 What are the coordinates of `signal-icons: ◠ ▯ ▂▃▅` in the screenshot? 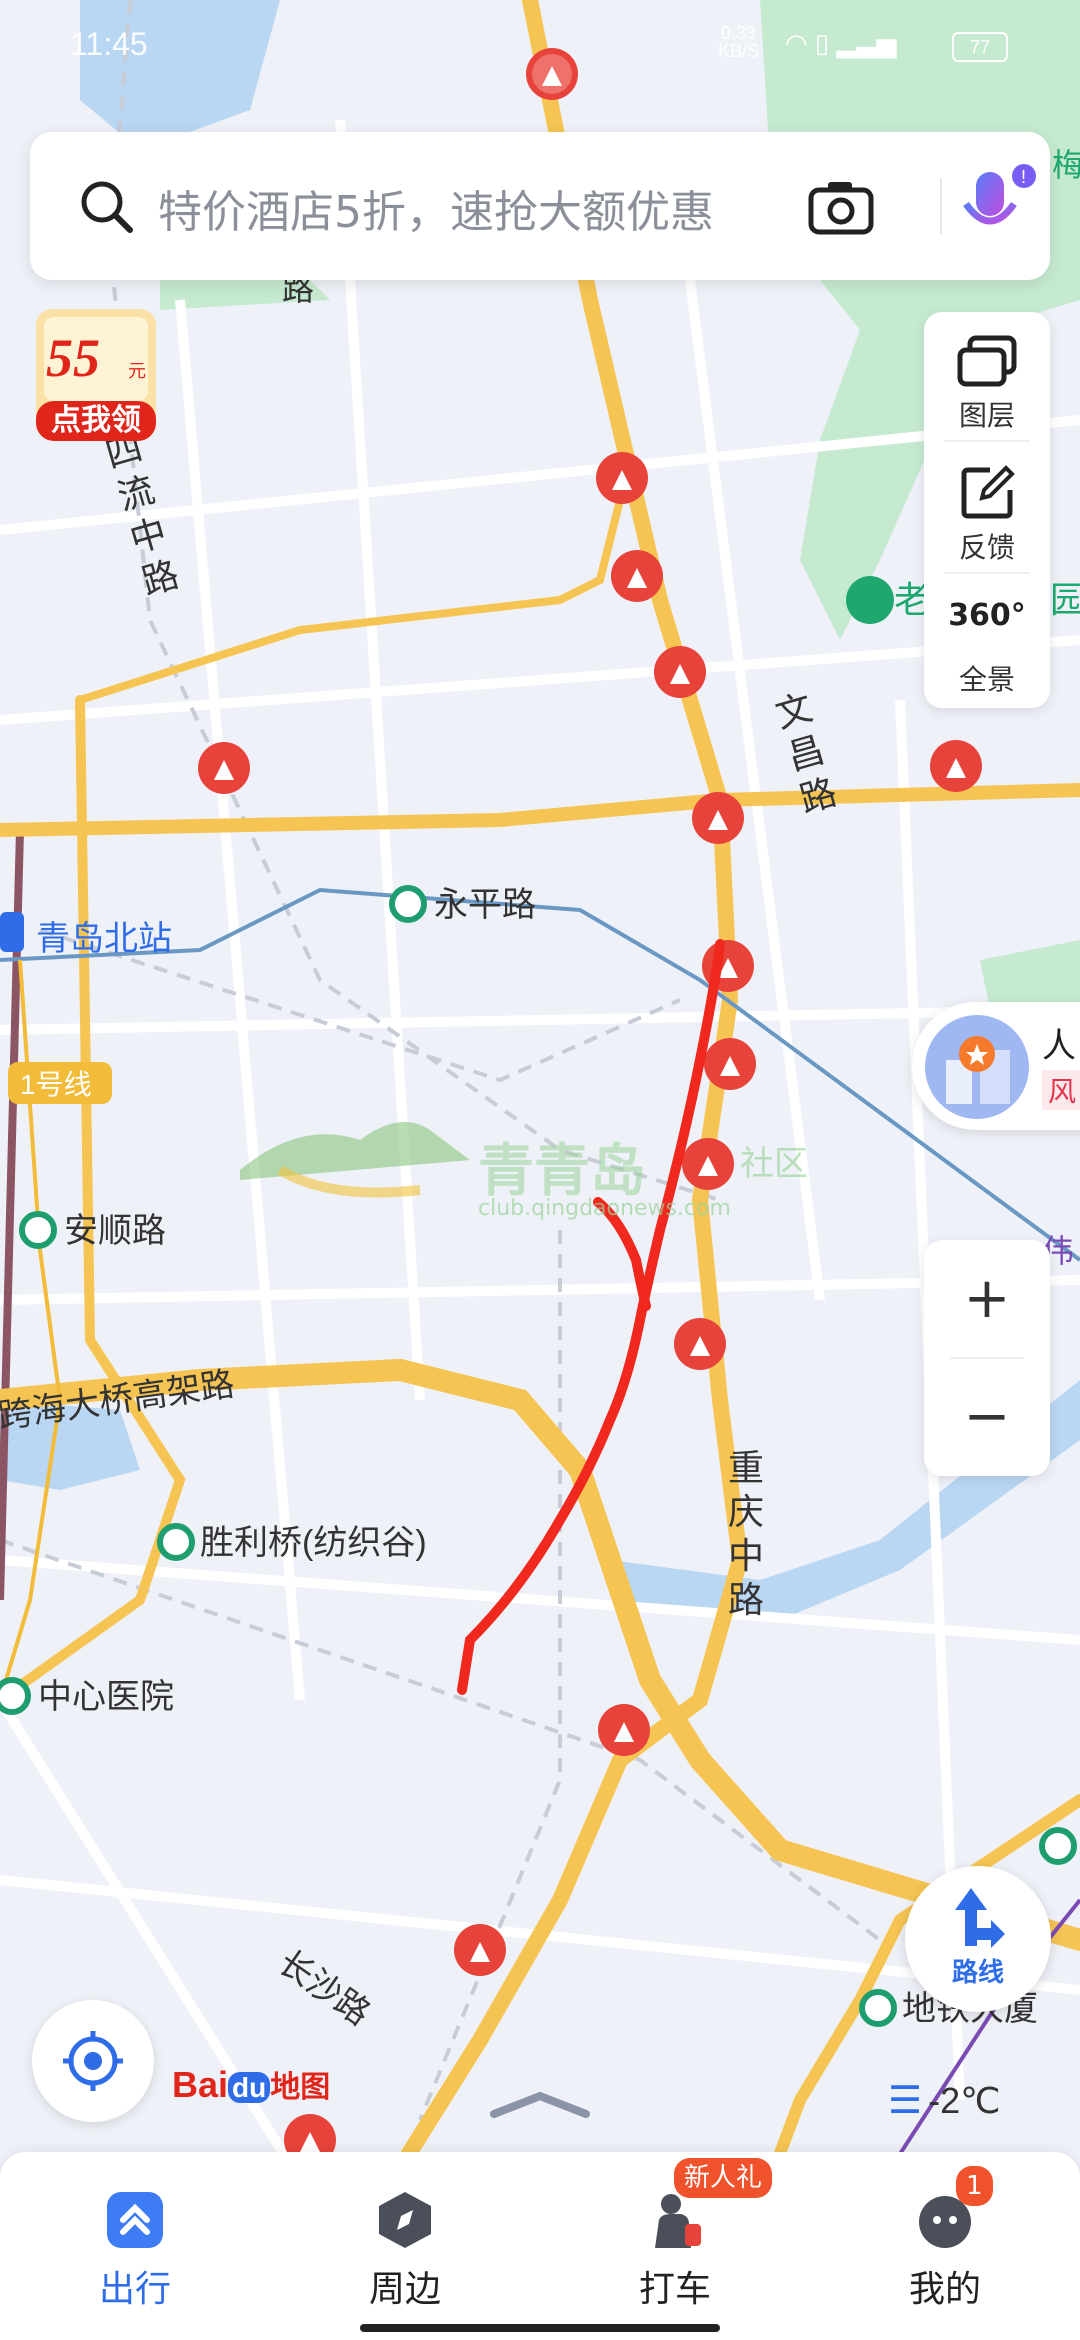 It's located at (840, 43).